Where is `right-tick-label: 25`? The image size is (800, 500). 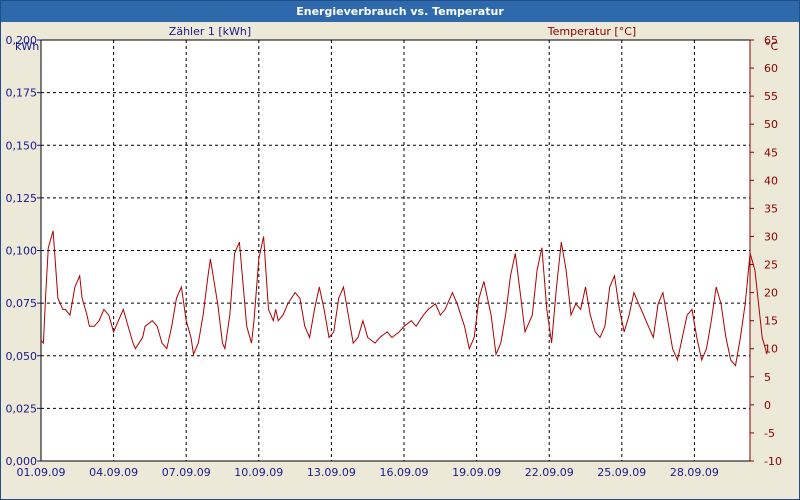
right-tick-label: 25 is located at coordinates (771, 265).